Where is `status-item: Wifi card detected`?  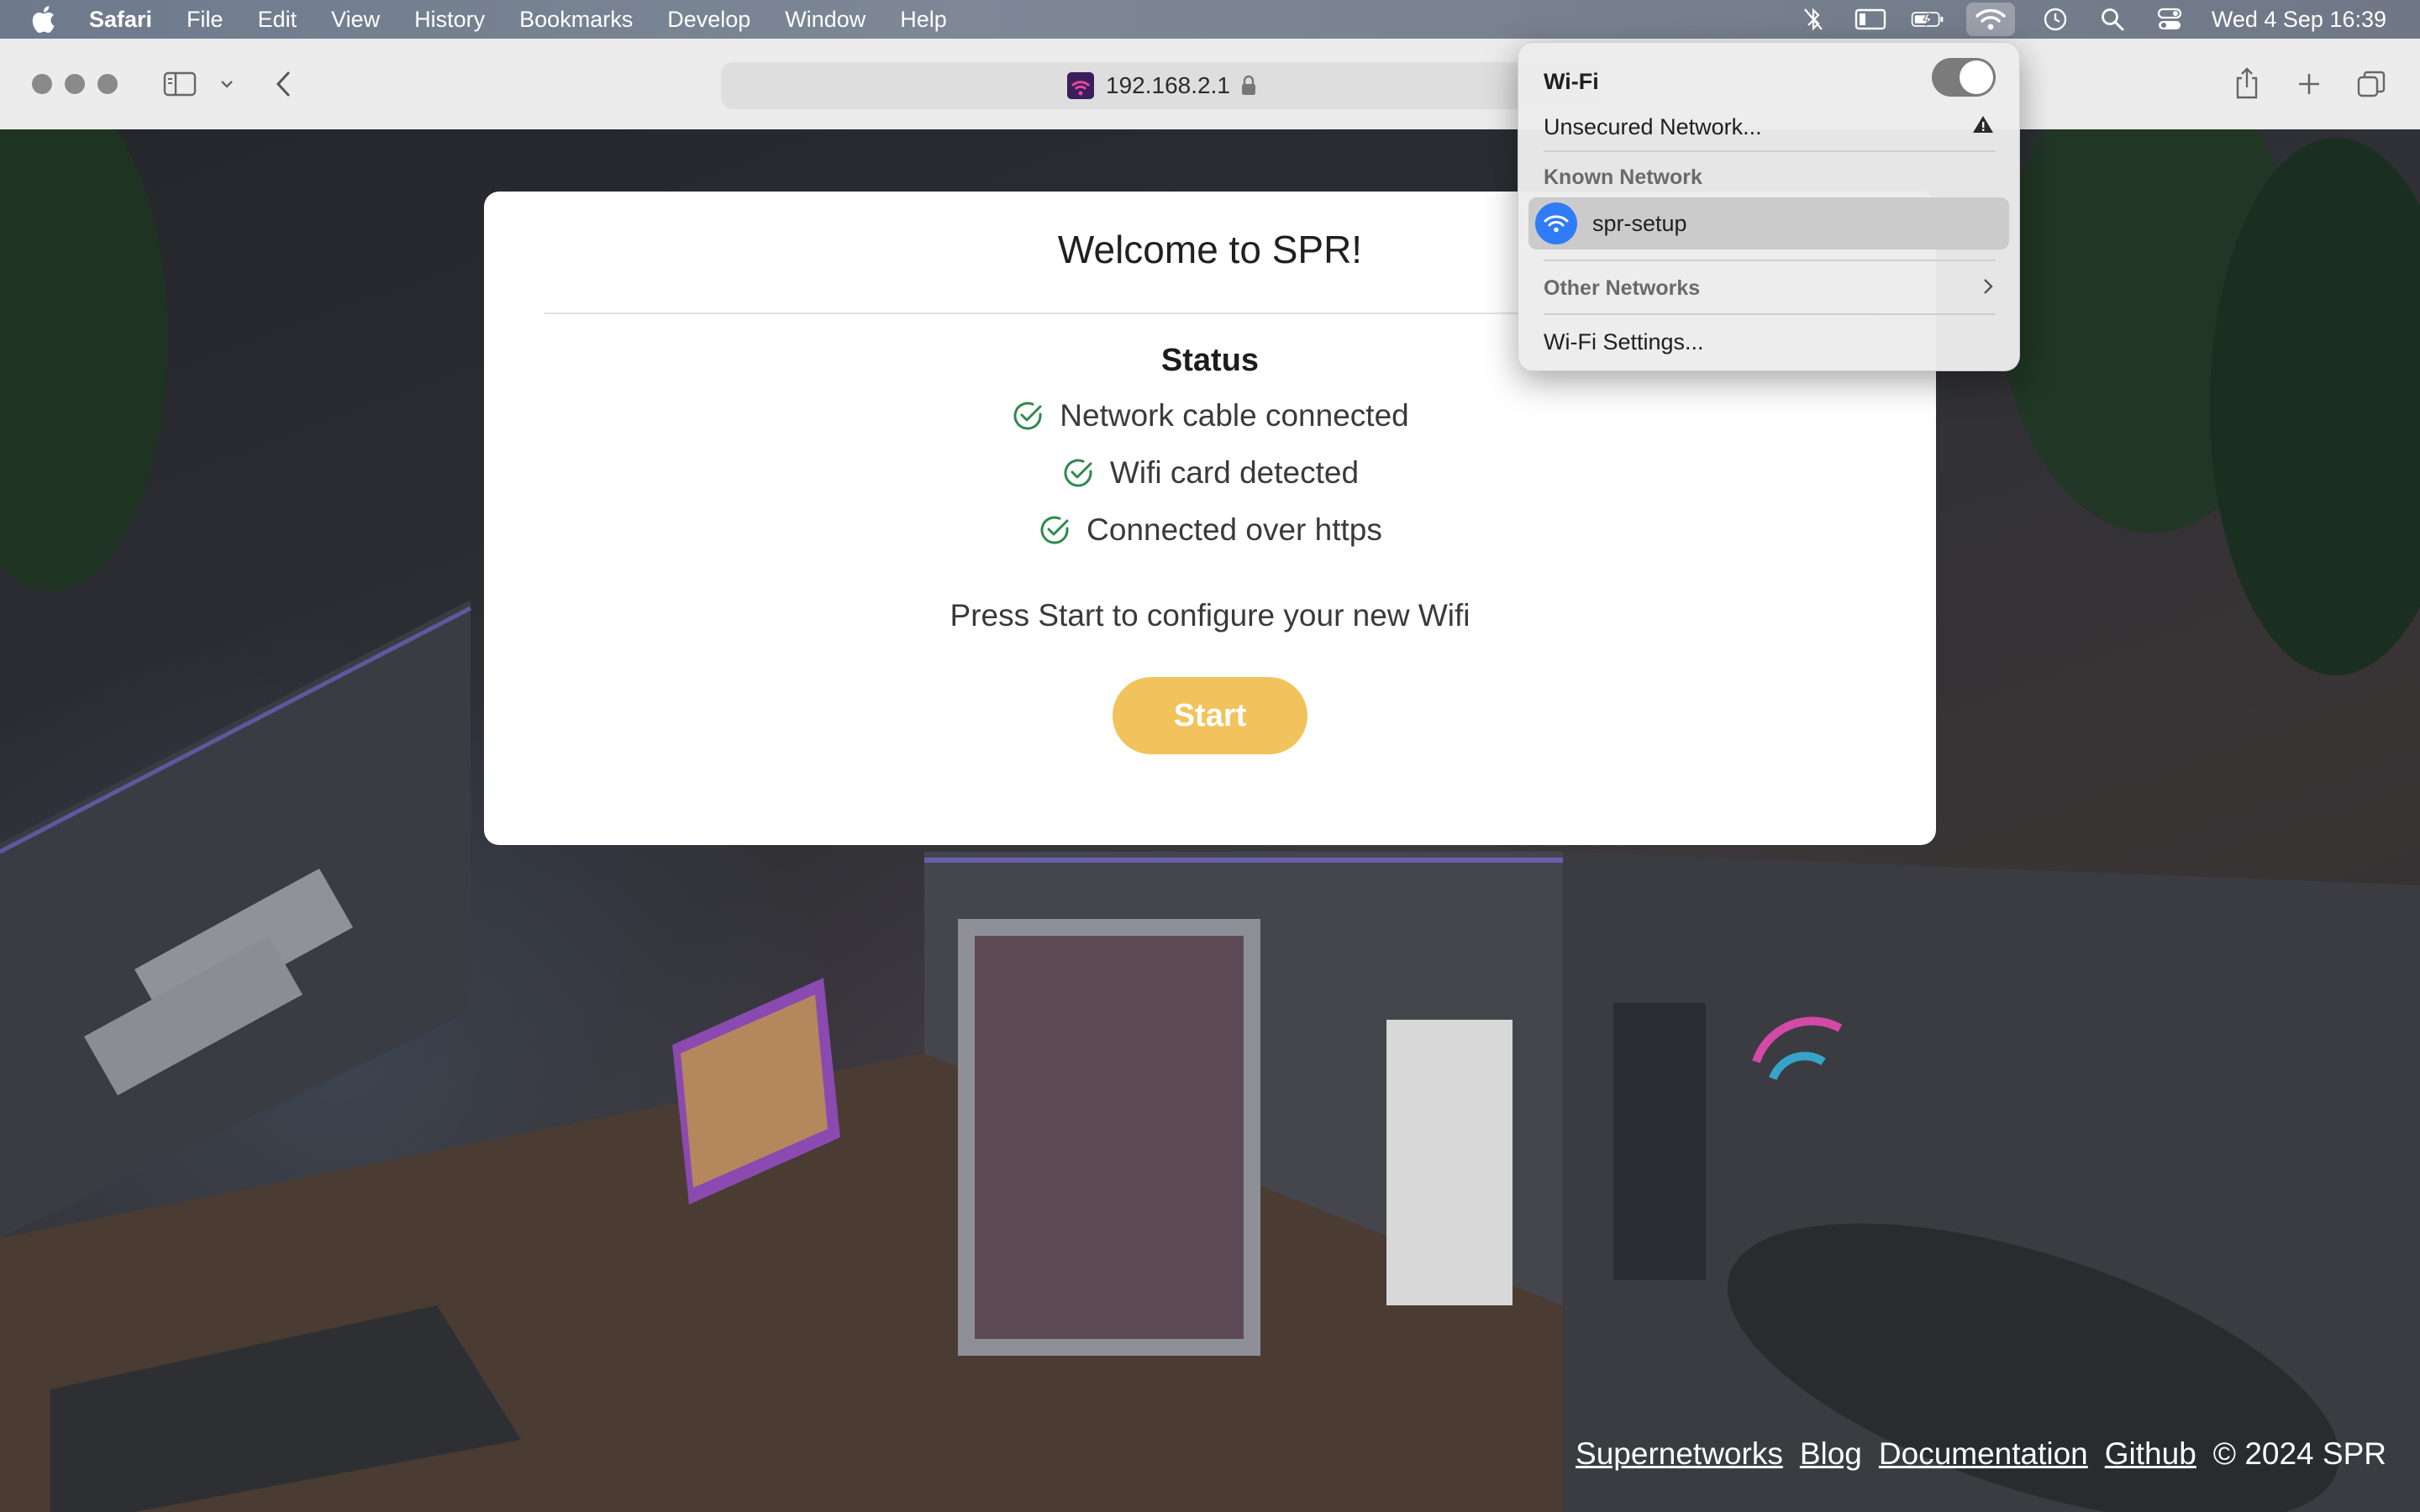 status-item: Wifi card detected is located at coordinates (1210, 473).